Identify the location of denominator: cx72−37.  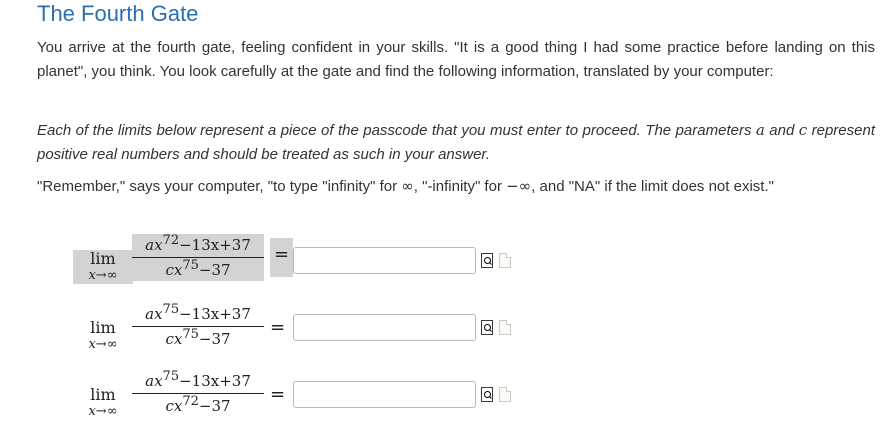
(198, 404).